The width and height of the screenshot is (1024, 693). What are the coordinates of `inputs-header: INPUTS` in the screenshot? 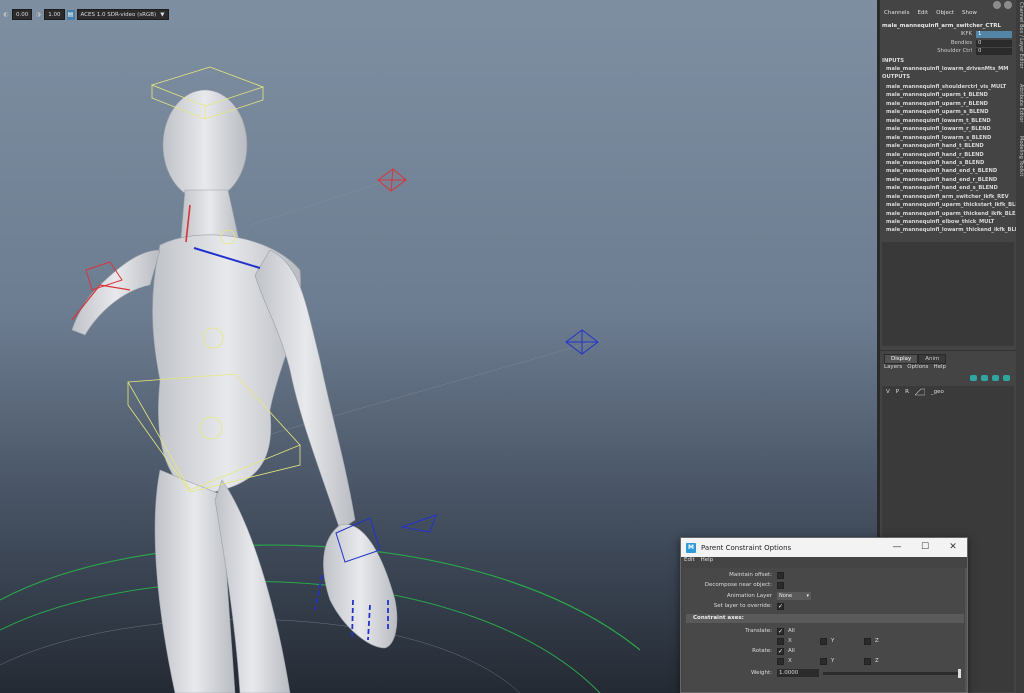 It's located at (893, 61).